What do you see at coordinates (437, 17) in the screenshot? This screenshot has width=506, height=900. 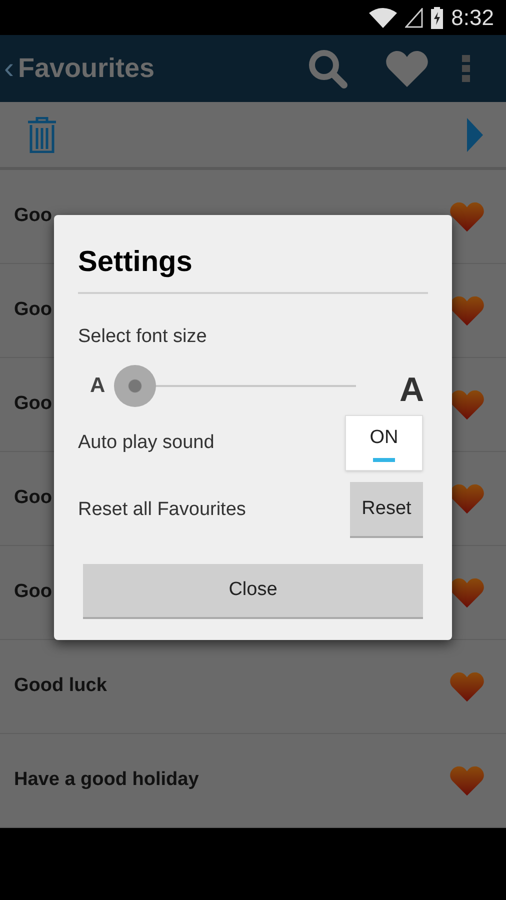 I see `battery-icon` at bounding box center [437, 17].